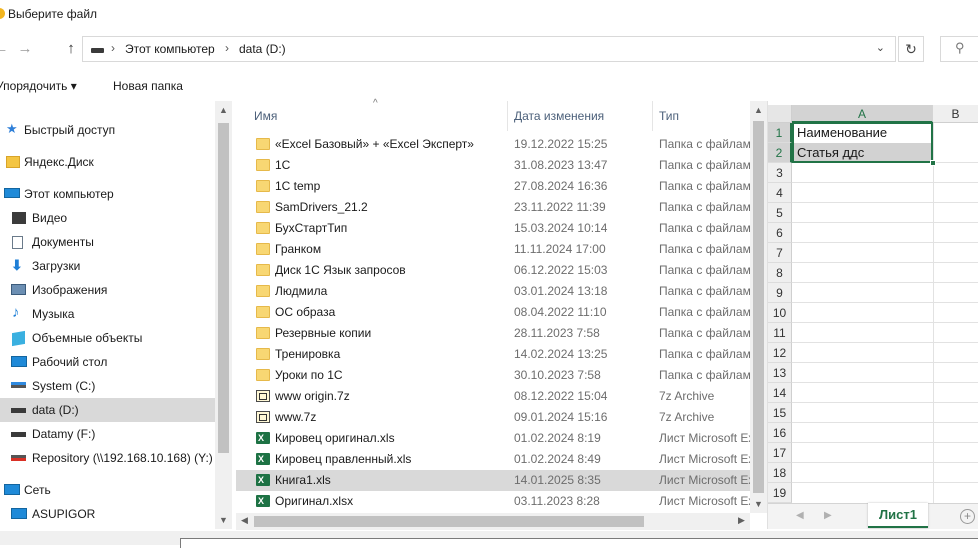 The height and width of the screenshot is (548, 978). What do you see at coordinates (122, 458) in the screenshot?
I see `nav-item-label: Repository (\\192.168.10.168) (Y:)` at bounding box center [122, 458].